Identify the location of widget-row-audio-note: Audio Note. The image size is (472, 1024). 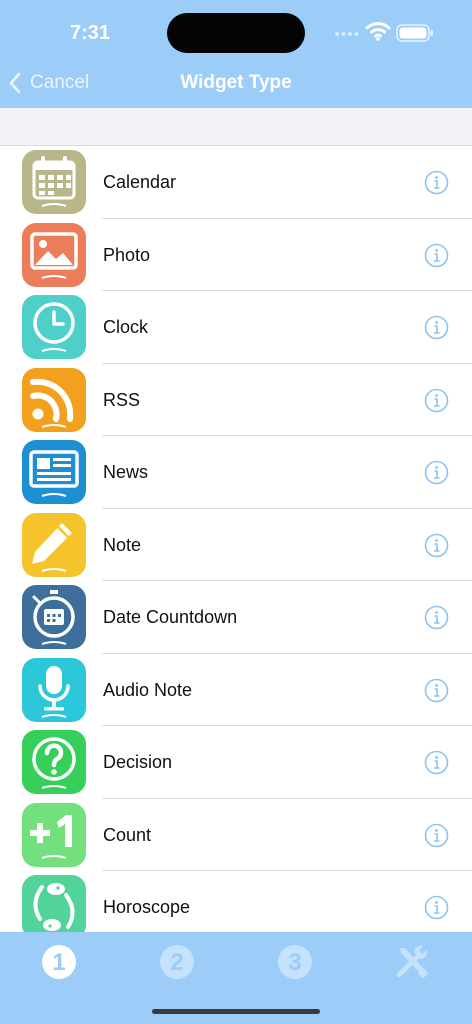
(236, 690).